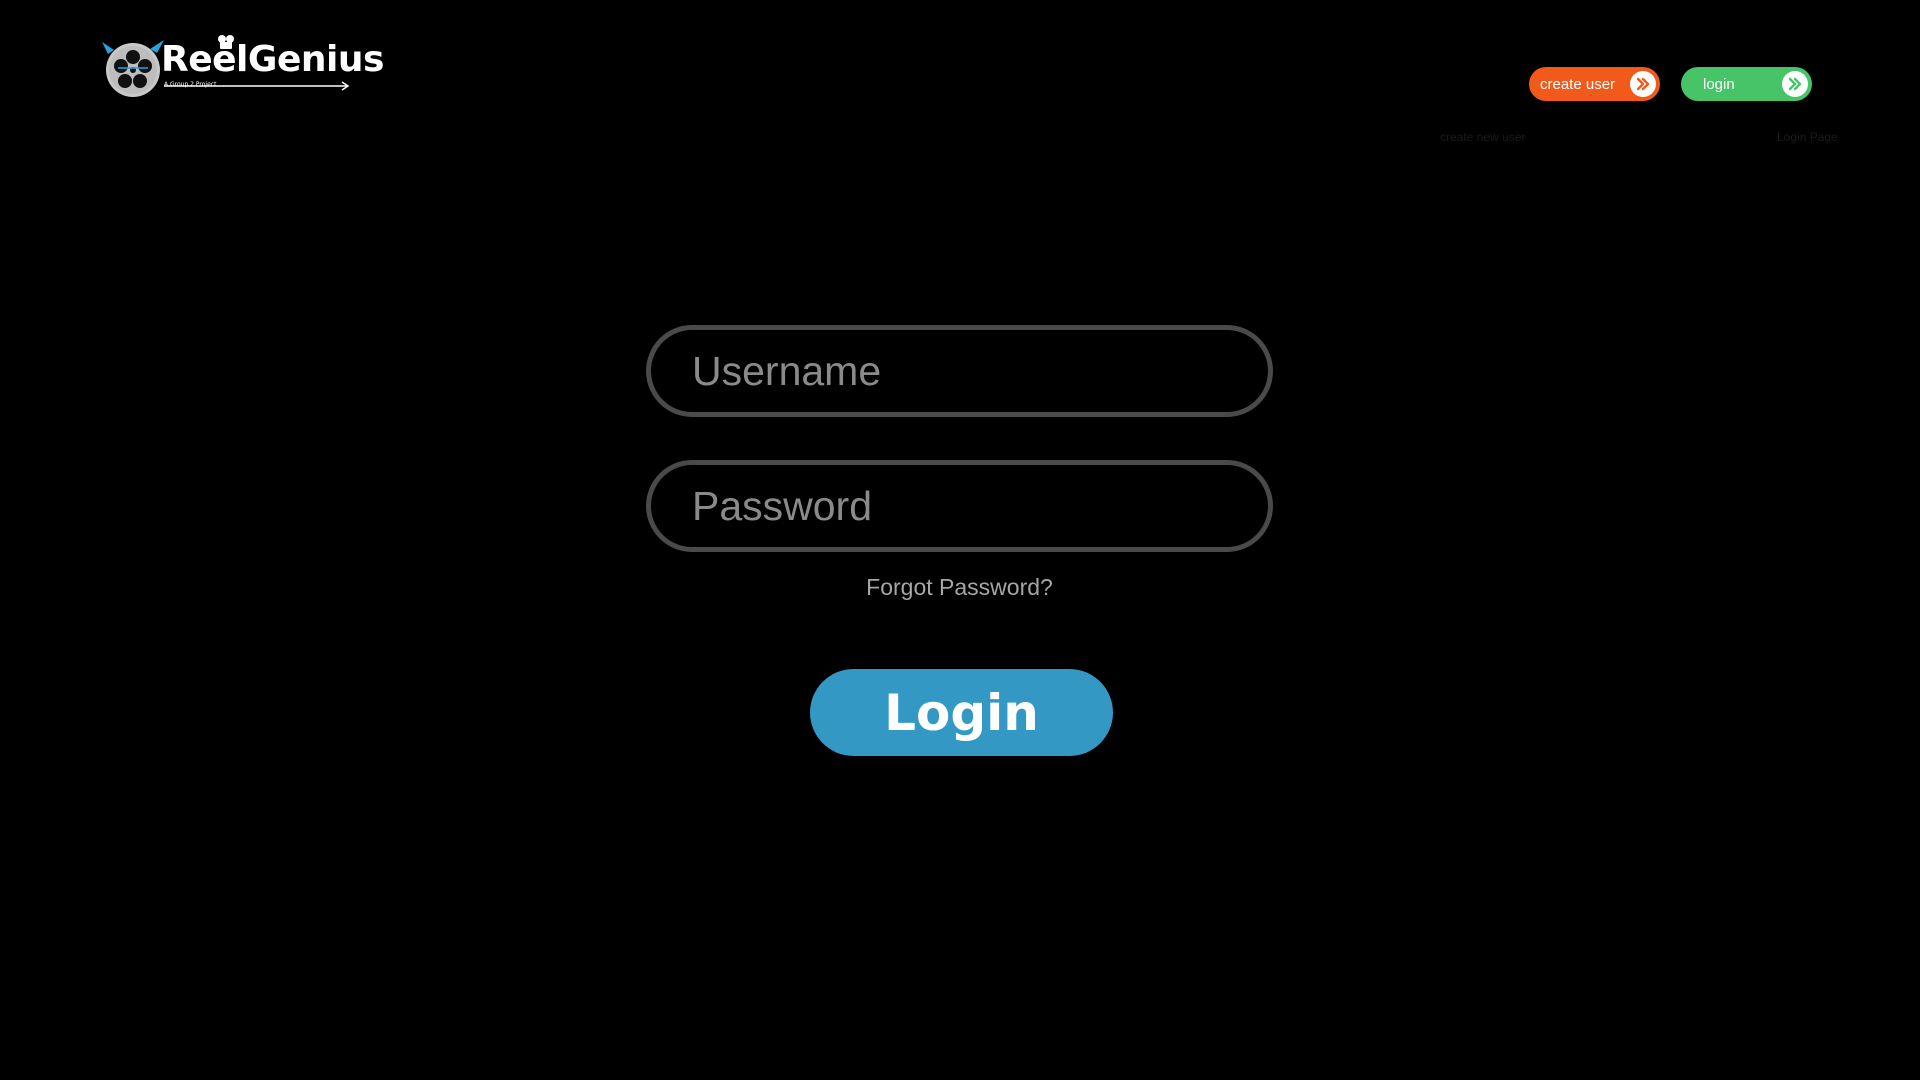 The height and width of the screenshot is (1080, 1920). I want to click on create-user-button: create user, so click(1594, 84).